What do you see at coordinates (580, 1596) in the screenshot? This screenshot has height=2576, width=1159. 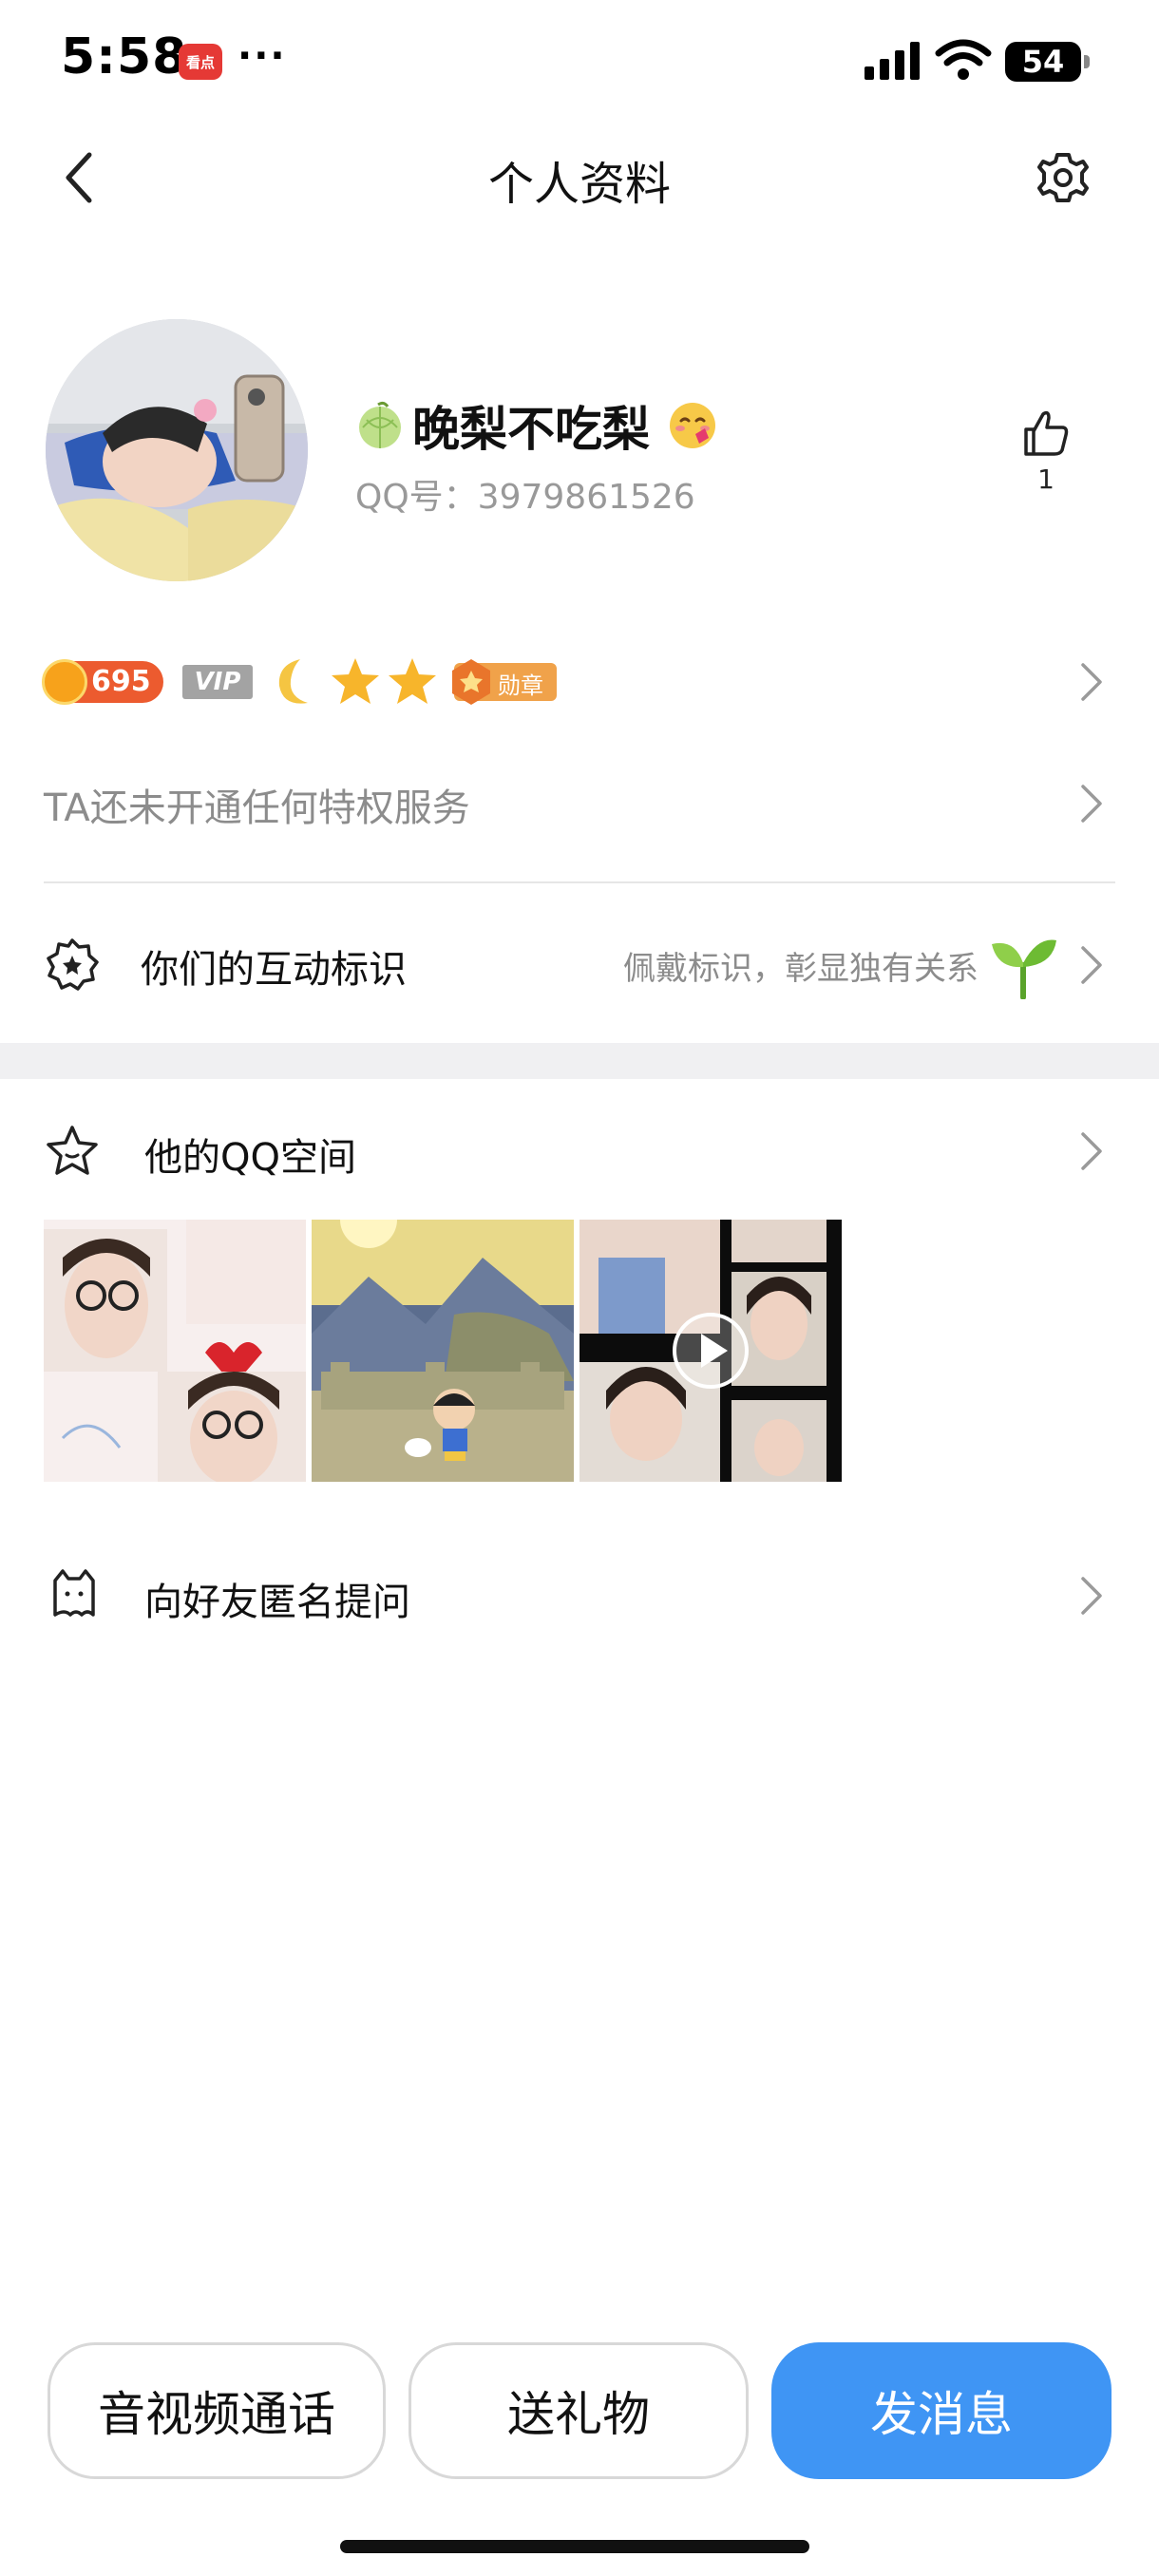 I see `anonymous-question-row: 向好友匿名提问` at bounding box center [580, 1596].